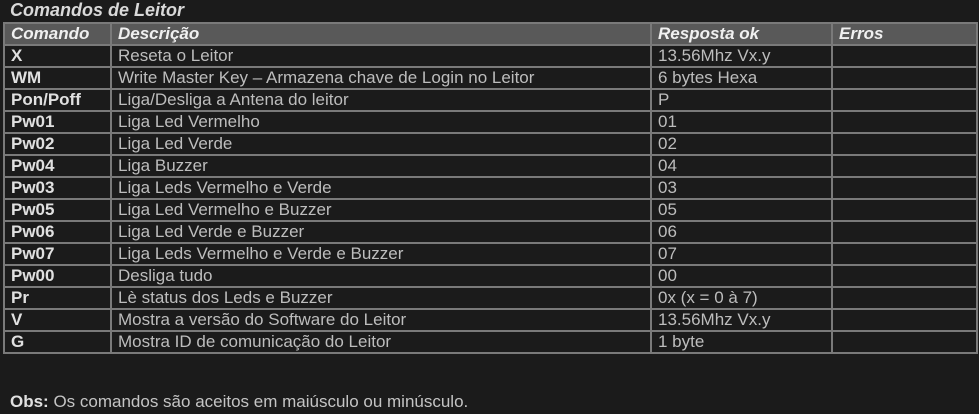 The width and height of the screenshot is (979, 414). I want to click on description-cell: Liga Led Verde e Buzzer, so click(381, 232).